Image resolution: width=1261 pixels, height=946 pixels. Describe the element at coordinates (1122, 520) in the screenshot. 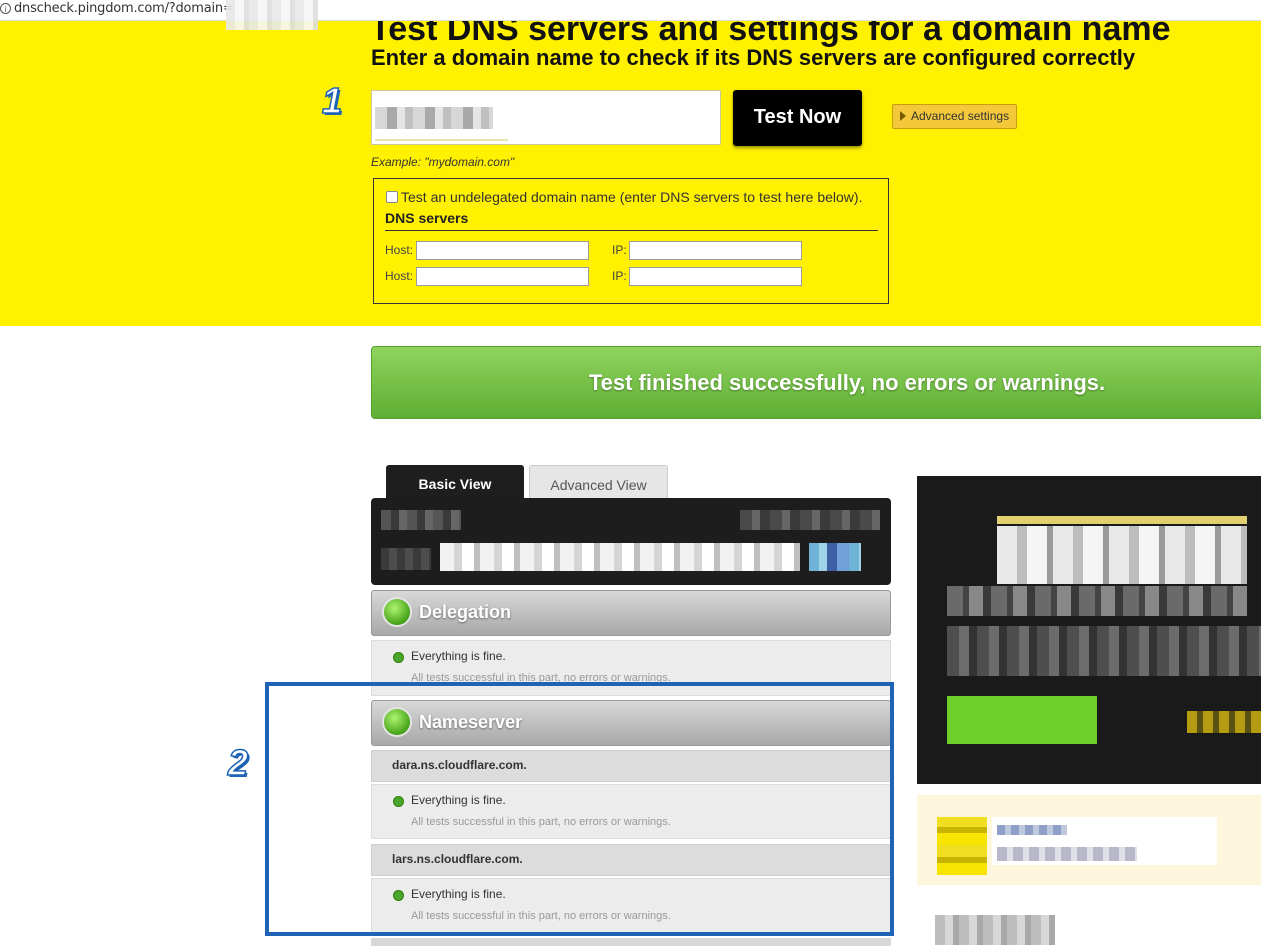

I see `redacted-bar` at that location.